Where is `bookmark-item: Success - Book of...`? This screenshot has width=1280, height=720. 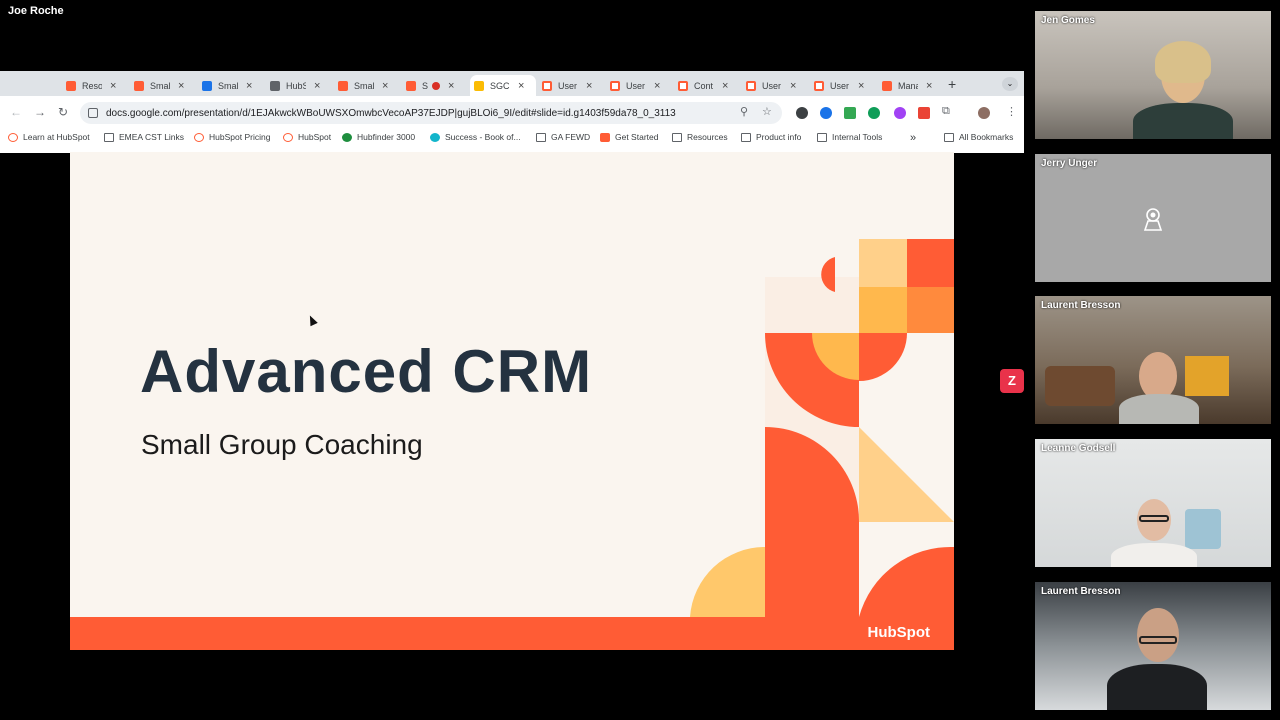 bookmark-item: Success - Book of... is located at coordinates (475, 137).